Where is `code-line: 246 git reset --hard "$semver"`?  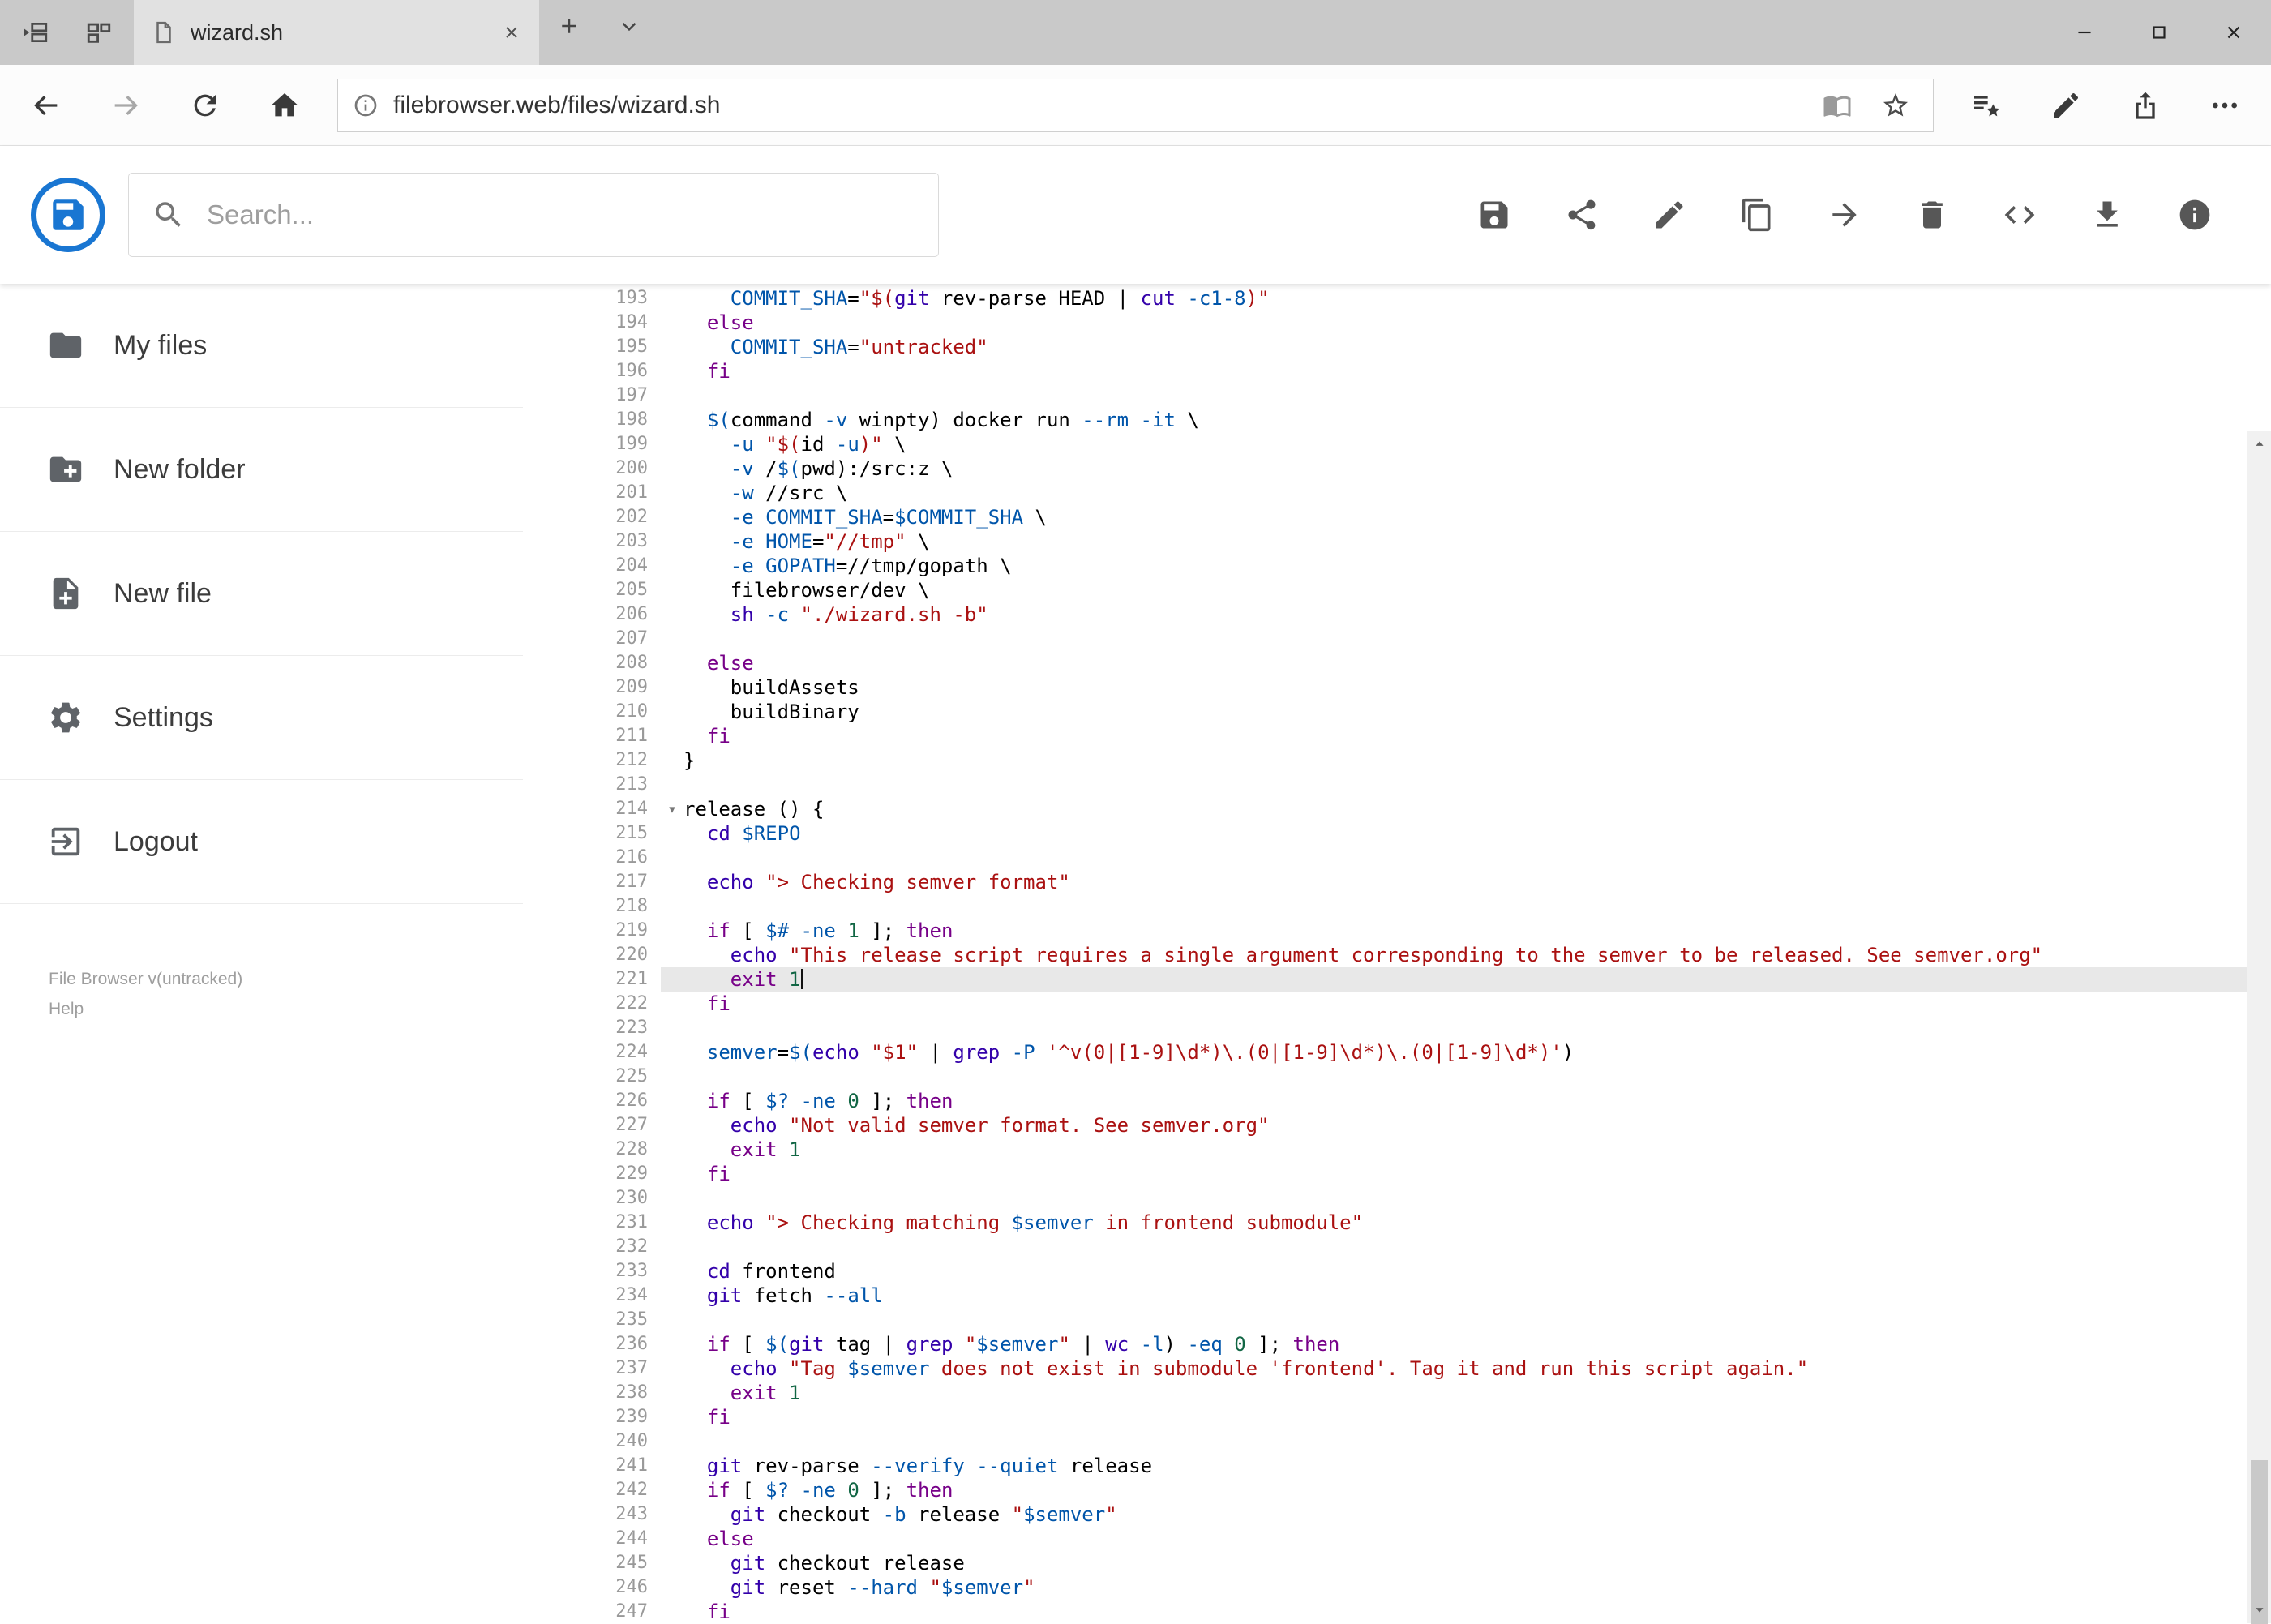
code-line: 246 git reset --hard "$semver" is located at coordinates (1397, 1588).